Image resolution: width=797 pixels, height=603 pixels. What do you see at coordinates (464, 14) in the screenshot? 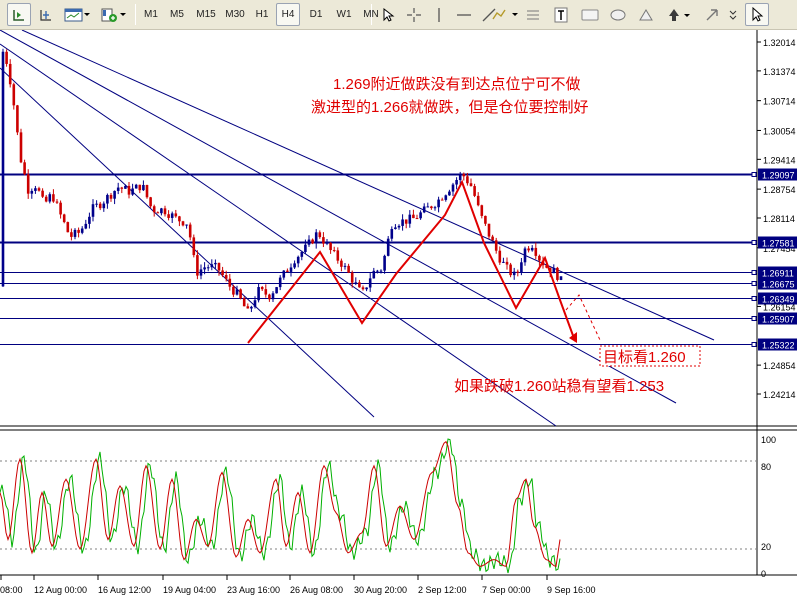
I see `horizontal-line-icon` at bounding box center [464, 14].